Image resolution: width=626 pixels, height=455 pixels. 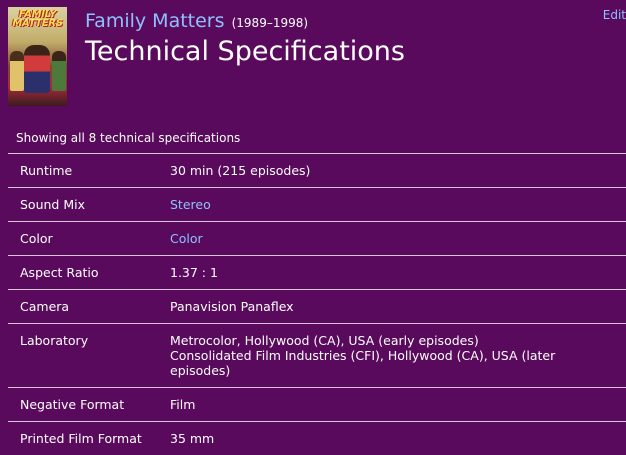 I want to click on spec-label-color: Color, so click(x=89, y=239).